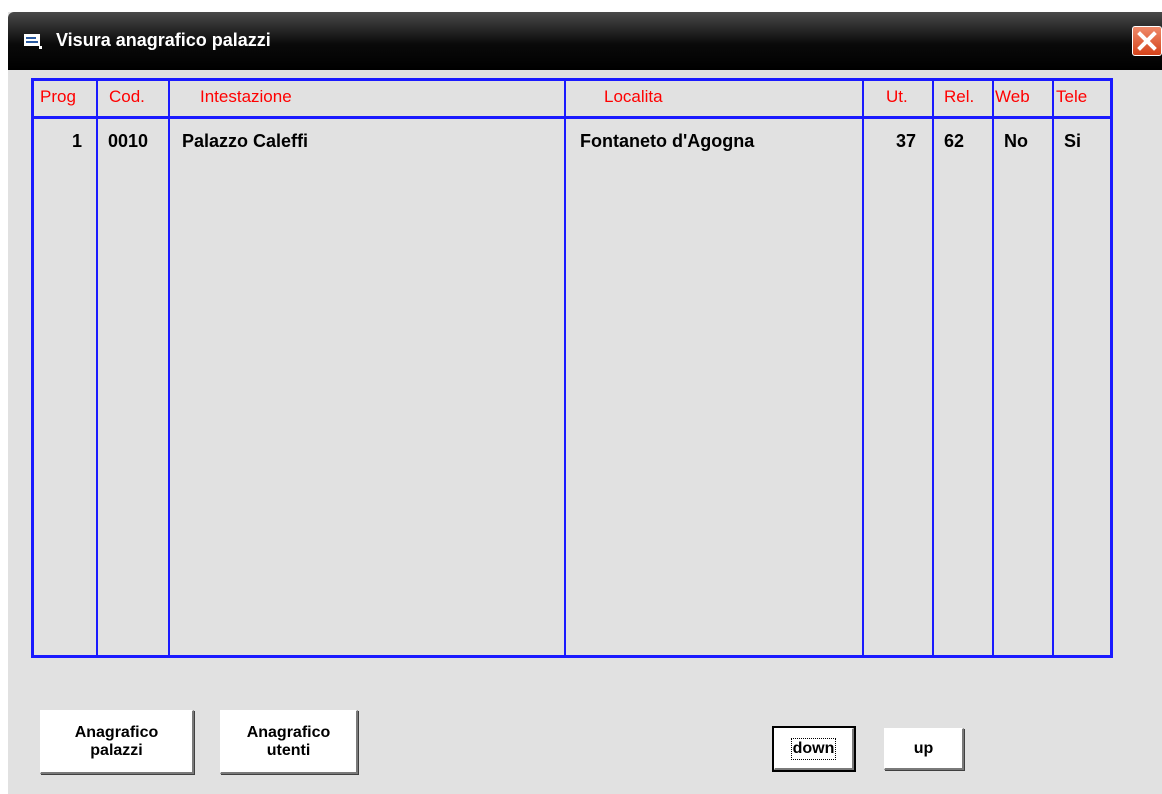 This screenshot has height=794, width=1162. Describe the element at coordinates (906, 141) in the screenshot. I see `cell-ut: 37` at that location.